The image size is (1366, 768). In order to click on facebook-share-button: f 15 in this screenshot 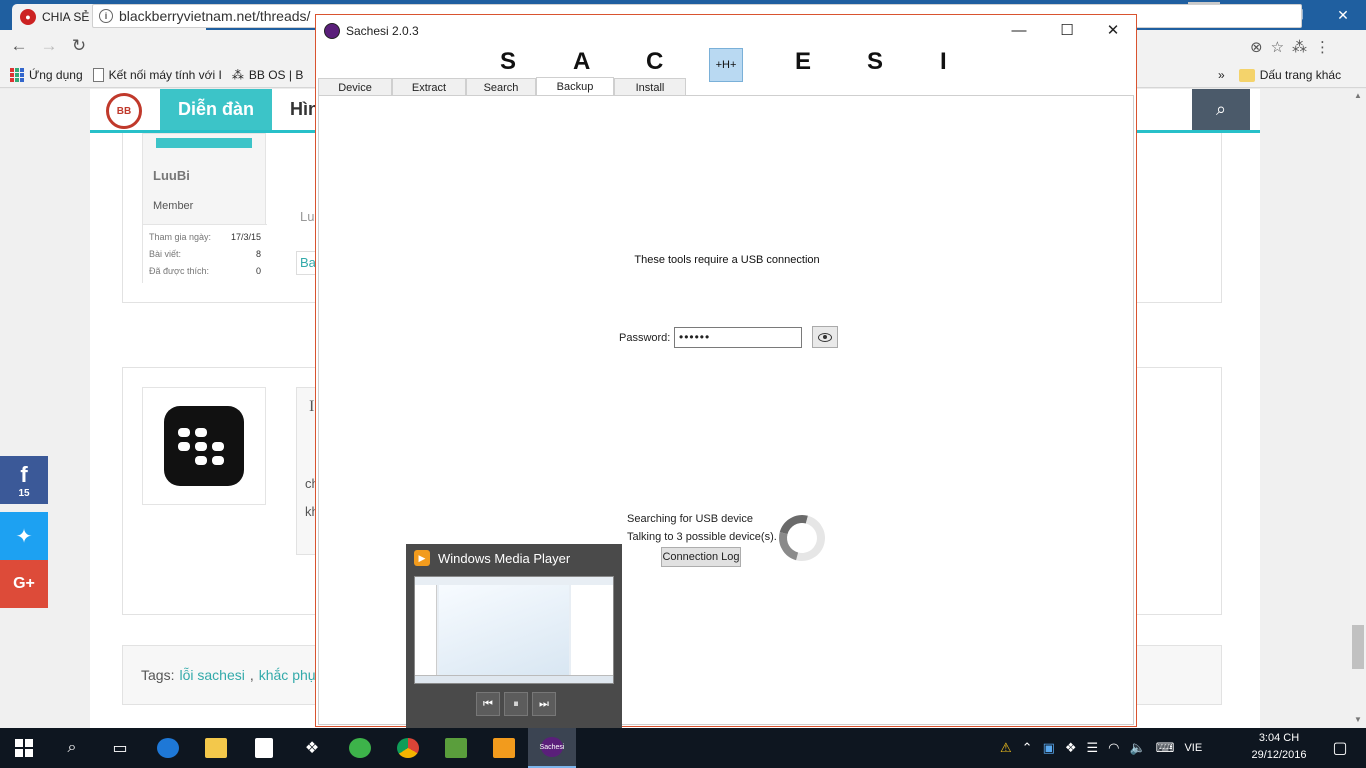, I will do `click(24, 480)`.